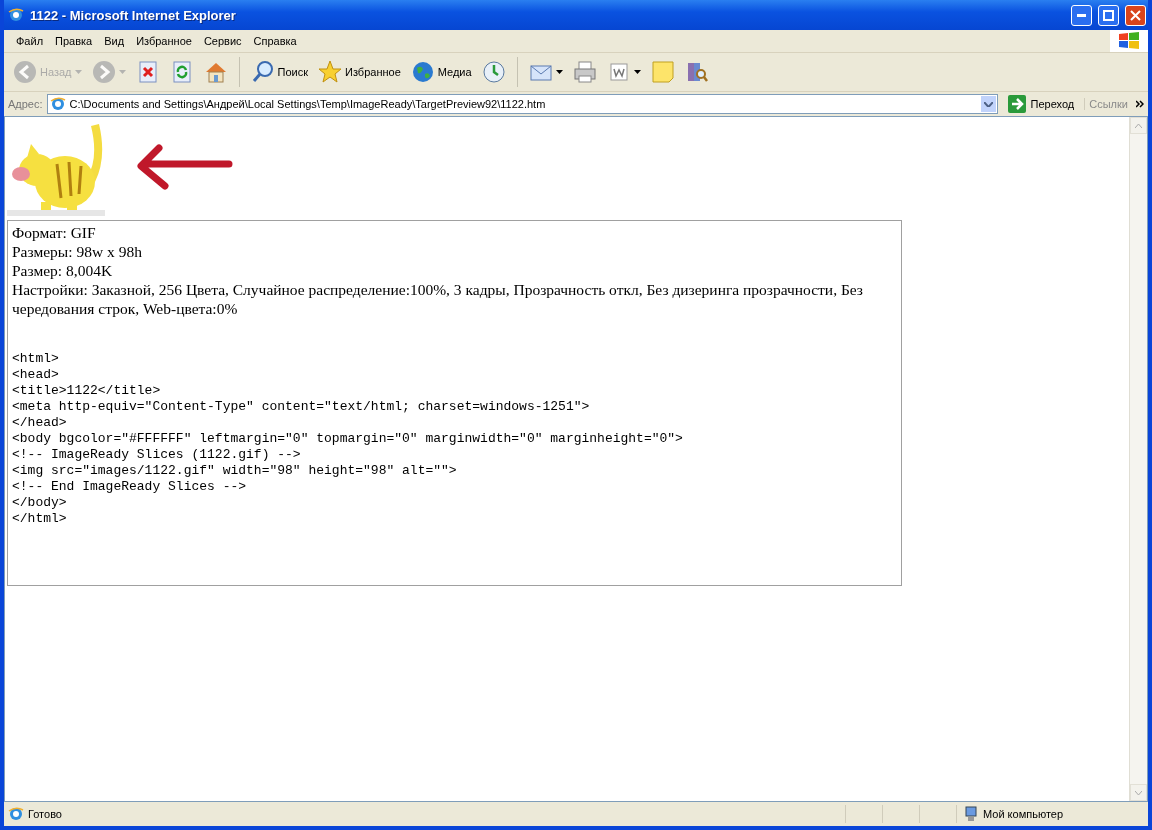 The image size is (1152, 830). What do you see at coordinates (1023, 814) in the screenshot?
I see `zone-text: Мой компьютер` at bounding box center [1023, 814].